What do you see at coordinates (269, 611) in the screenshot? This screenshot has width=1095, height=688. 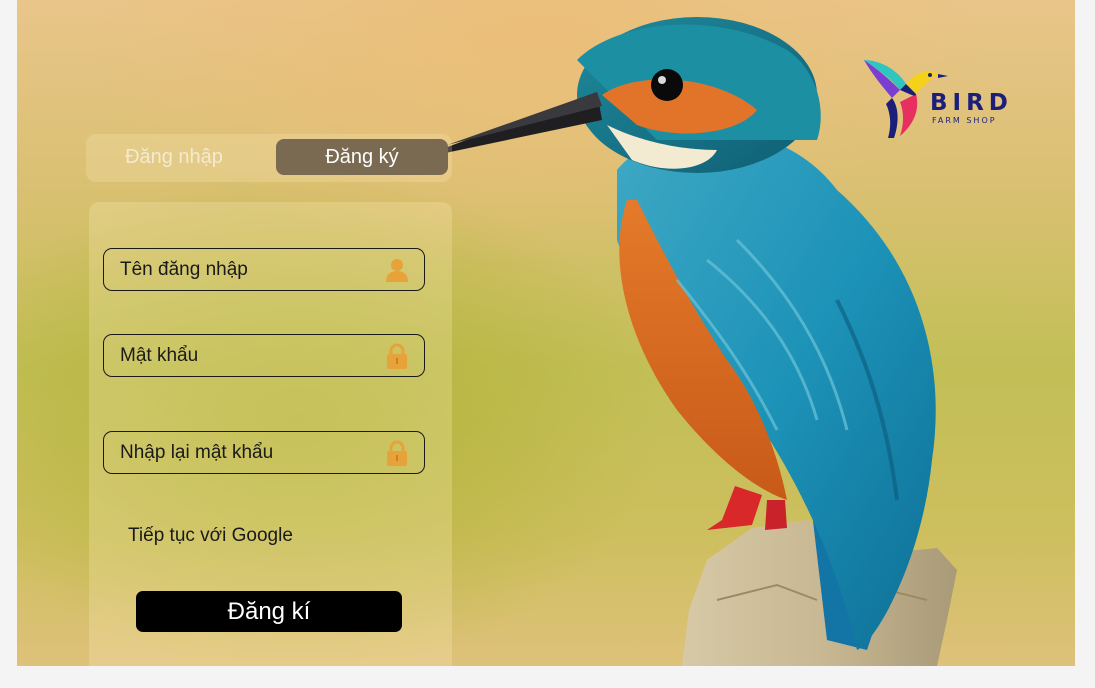 I see `register-submit-button: Đăng kí` at bounding box center [269, 611].